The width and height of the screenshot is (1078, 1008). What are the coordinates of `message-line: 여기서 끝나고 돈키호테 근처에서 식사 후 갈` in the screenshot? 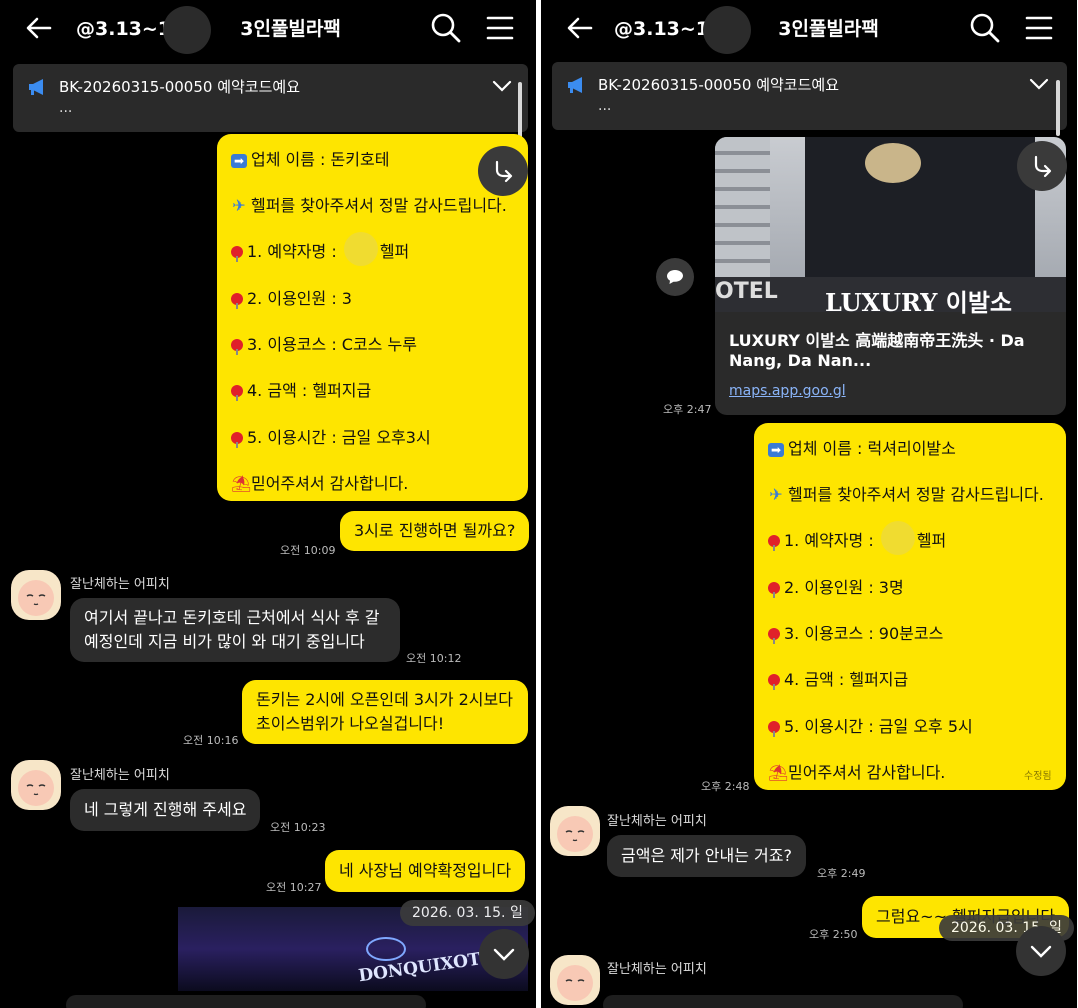 It's located at (232, 617).